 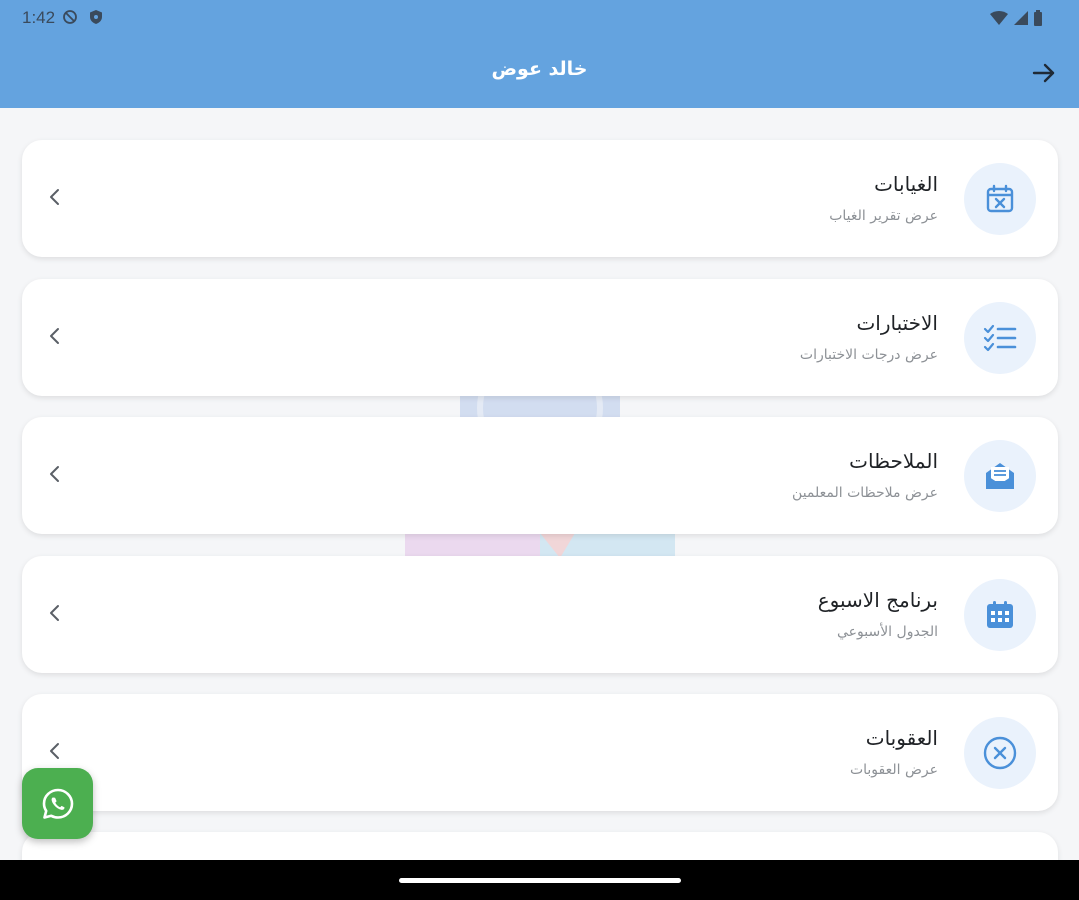 What do you see at coordinates (540, 198) in the screenshot?
I see `menu-item-absences: الغيابات عرض تقرير الغياب` at bounding box center [540, 198].